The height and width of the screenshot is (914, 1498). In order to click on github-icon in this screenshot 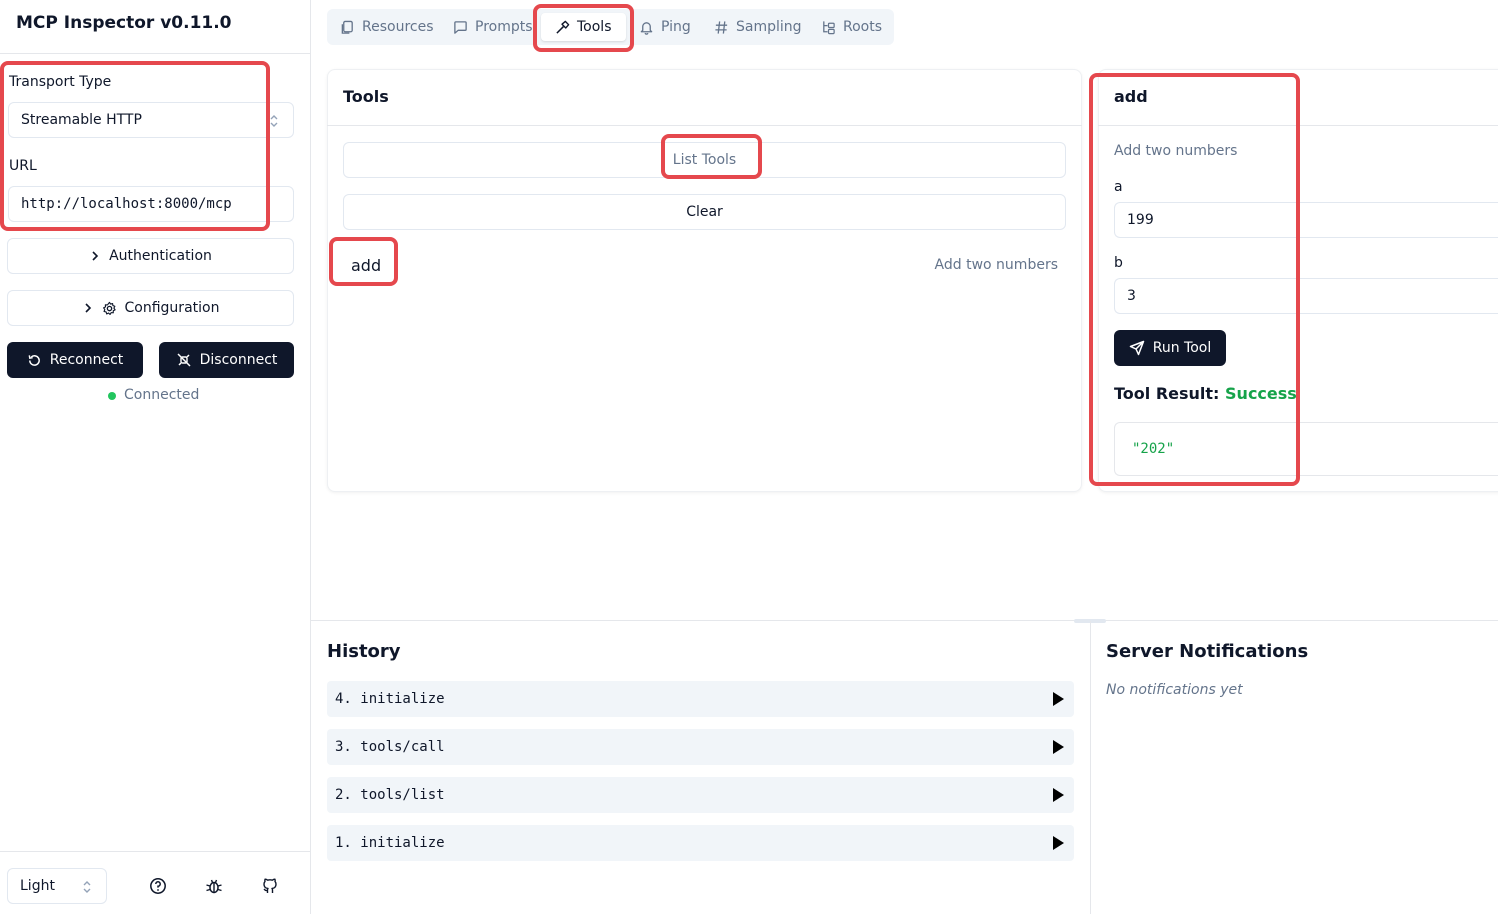, I will do `click(270, 886)`.